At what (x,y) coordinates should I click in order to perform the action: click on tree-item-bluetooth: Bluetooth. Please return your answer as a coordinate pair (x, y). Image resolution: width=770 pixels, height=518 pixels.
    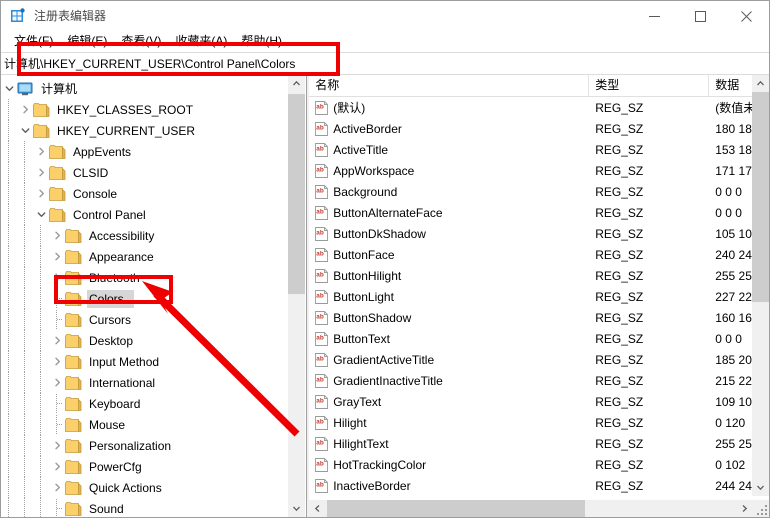
    Looking at the image, I should click on (146, 277).